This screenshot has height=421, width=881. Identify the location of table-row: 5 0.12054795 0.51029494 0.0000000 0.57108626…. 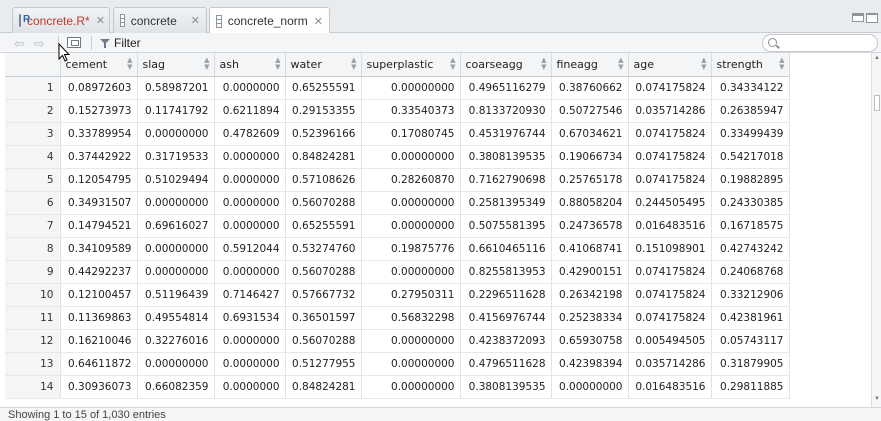
(397, 180).